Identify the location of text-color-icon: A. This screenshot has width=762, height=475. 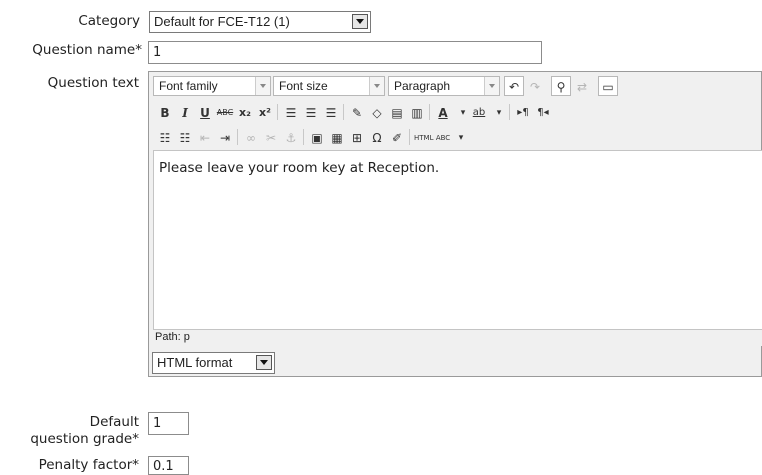
(443, 112).